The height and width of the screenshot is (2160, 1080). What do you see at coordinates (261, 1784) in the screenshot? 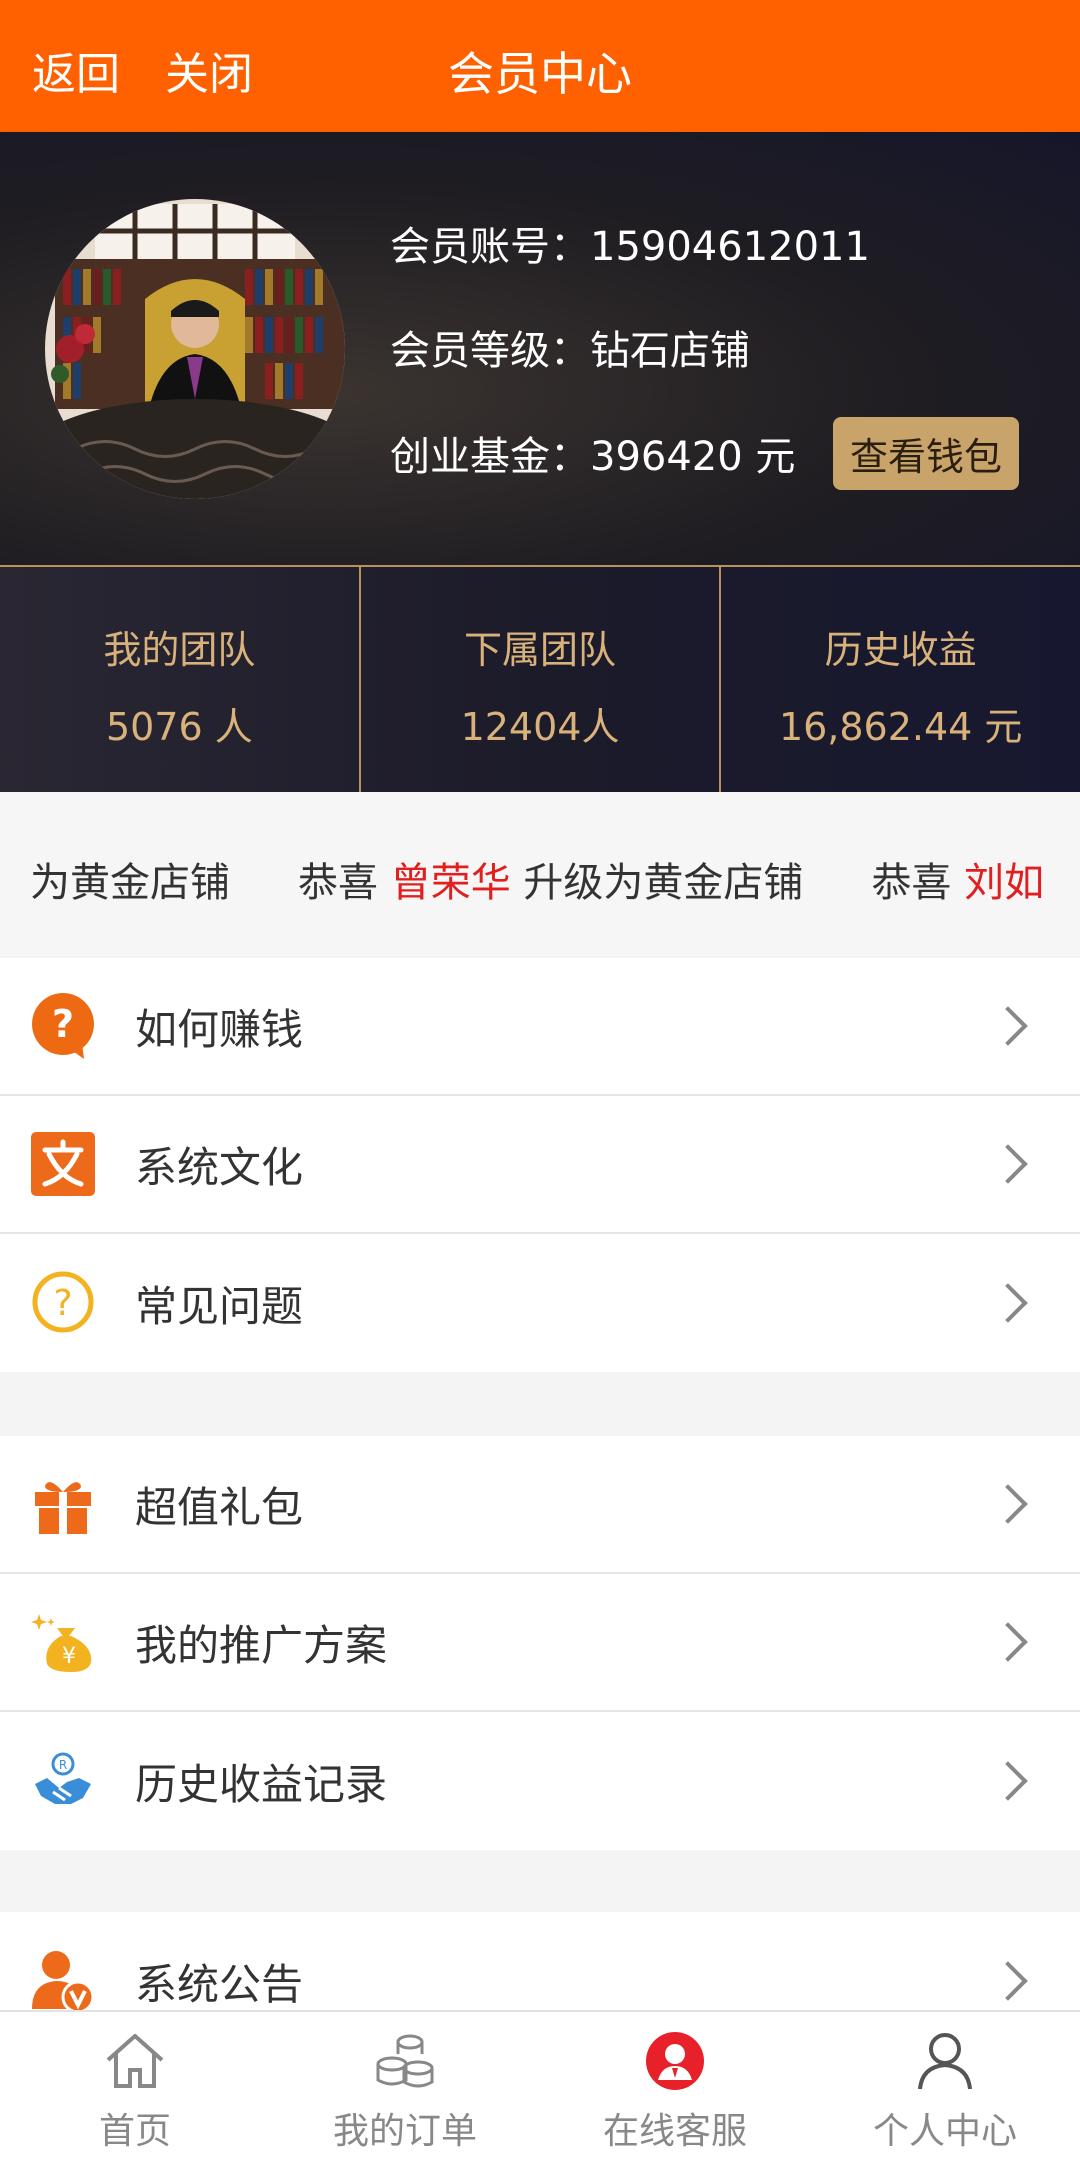
I see `menu-item-label: 历史收益记录` at bounding box center [261, 1784].